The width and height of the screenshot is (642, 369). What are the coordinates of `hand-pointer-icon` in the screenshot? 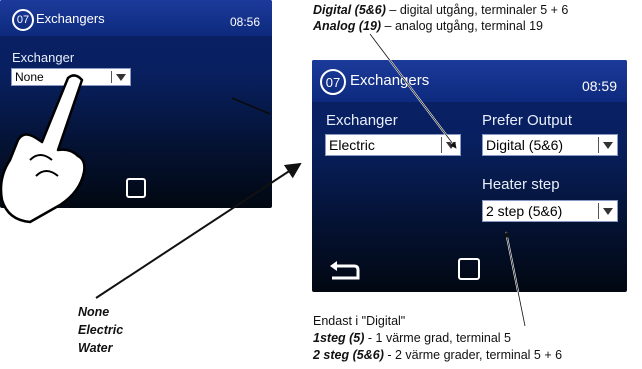 It's located at (43, 149).